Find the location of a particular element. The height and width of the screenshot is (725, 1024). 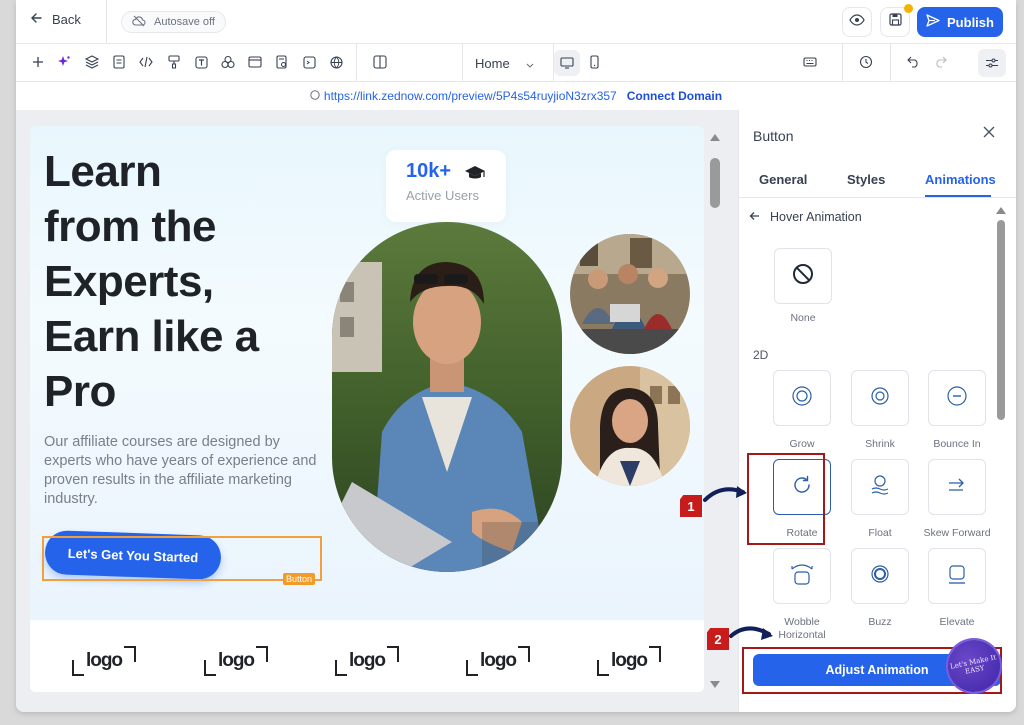

keyboard-icon is located at coordinates (810, 62).